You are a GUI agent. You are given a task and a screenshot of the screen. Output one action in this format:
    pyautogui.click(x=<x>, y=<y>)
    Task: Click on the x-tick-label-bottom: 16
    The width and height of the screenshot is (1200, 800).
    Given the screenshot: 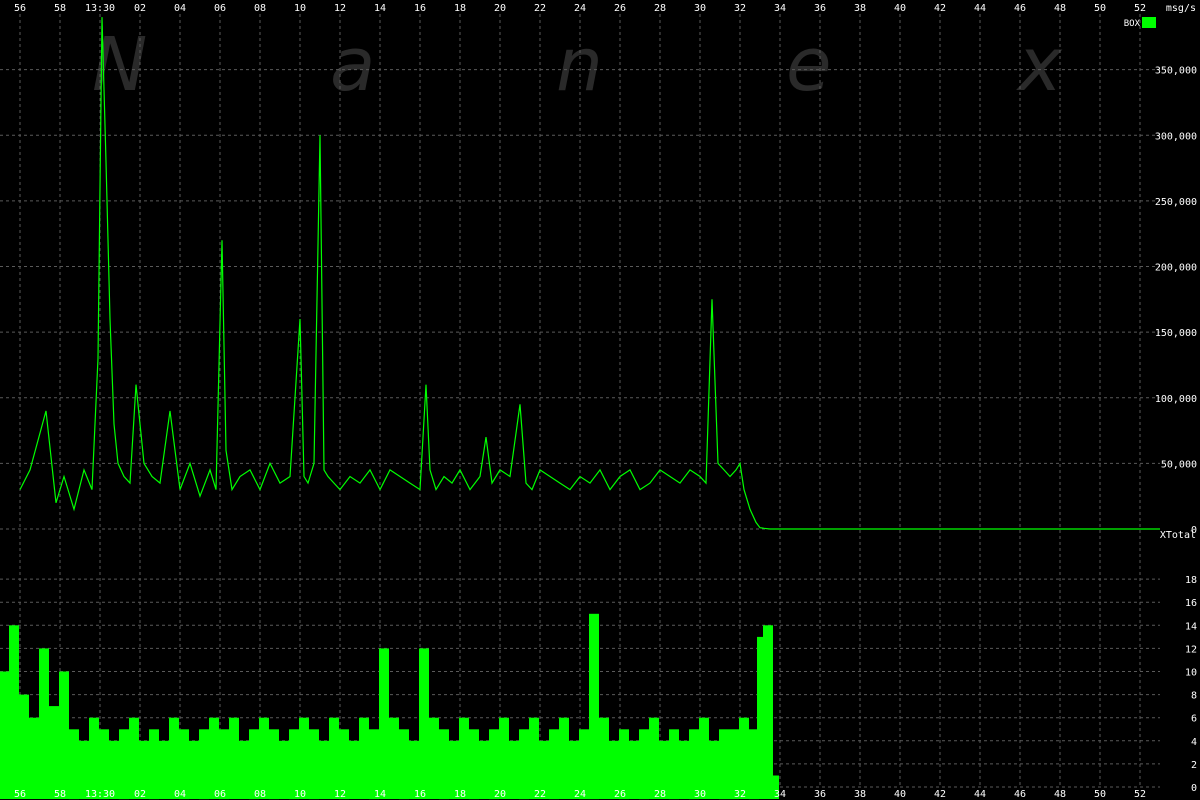 What is the action you would take?
    pyautogui.click(x=420, y=794)
    